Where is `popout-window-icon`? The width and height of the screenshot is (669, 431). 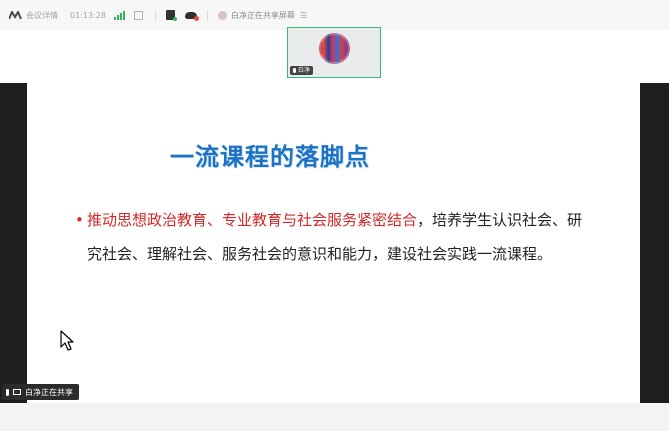
popout-window-icon is located at coordinates (138, 15).